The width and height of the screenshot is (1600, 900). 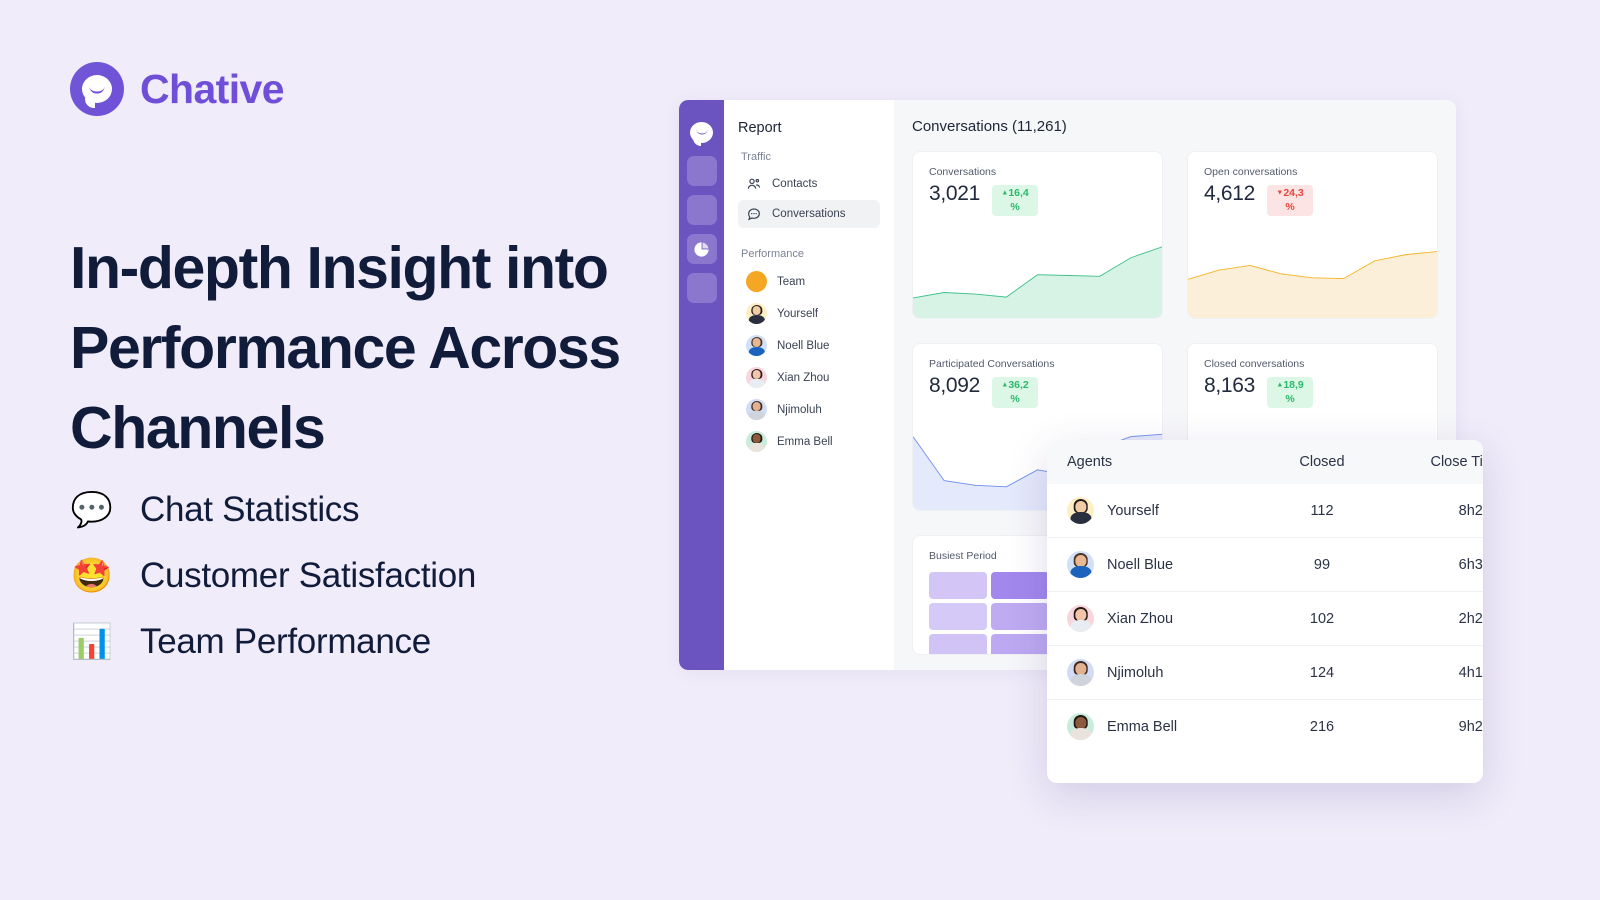 I want to click on table-row: Emma Bell 216 9h22m, so click(x=1265, y=726).